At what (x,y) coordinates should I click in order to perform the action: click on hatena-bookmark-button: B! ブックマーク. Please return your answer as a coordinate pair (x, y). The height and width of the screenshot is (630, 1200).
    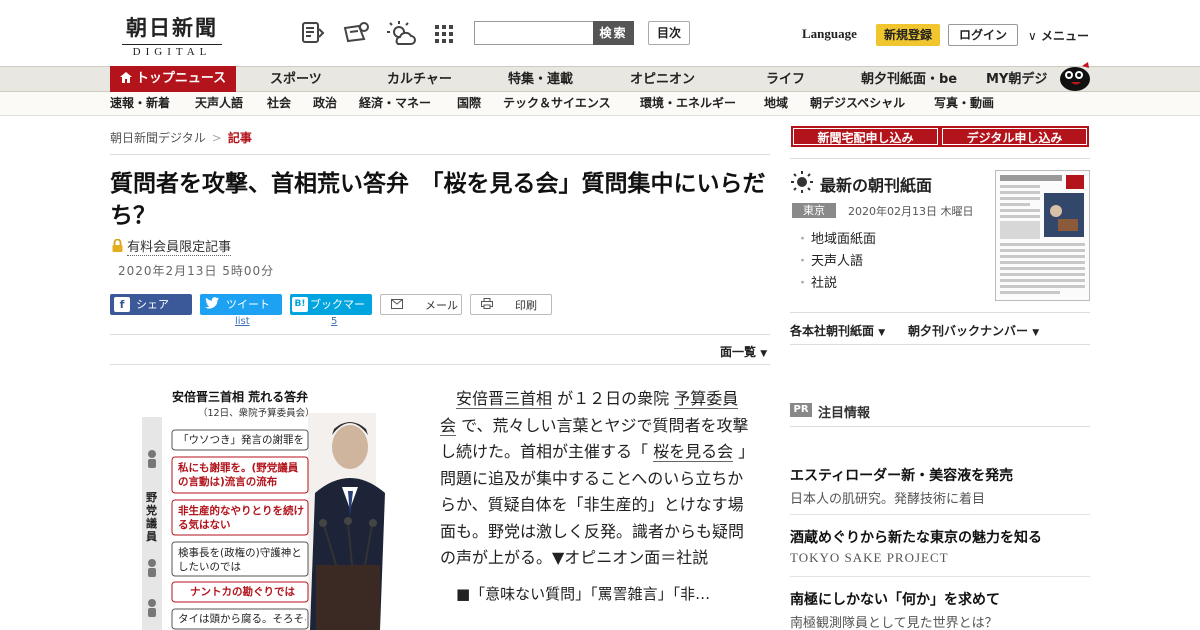
    Looking at the image, I should click on (331, 313).